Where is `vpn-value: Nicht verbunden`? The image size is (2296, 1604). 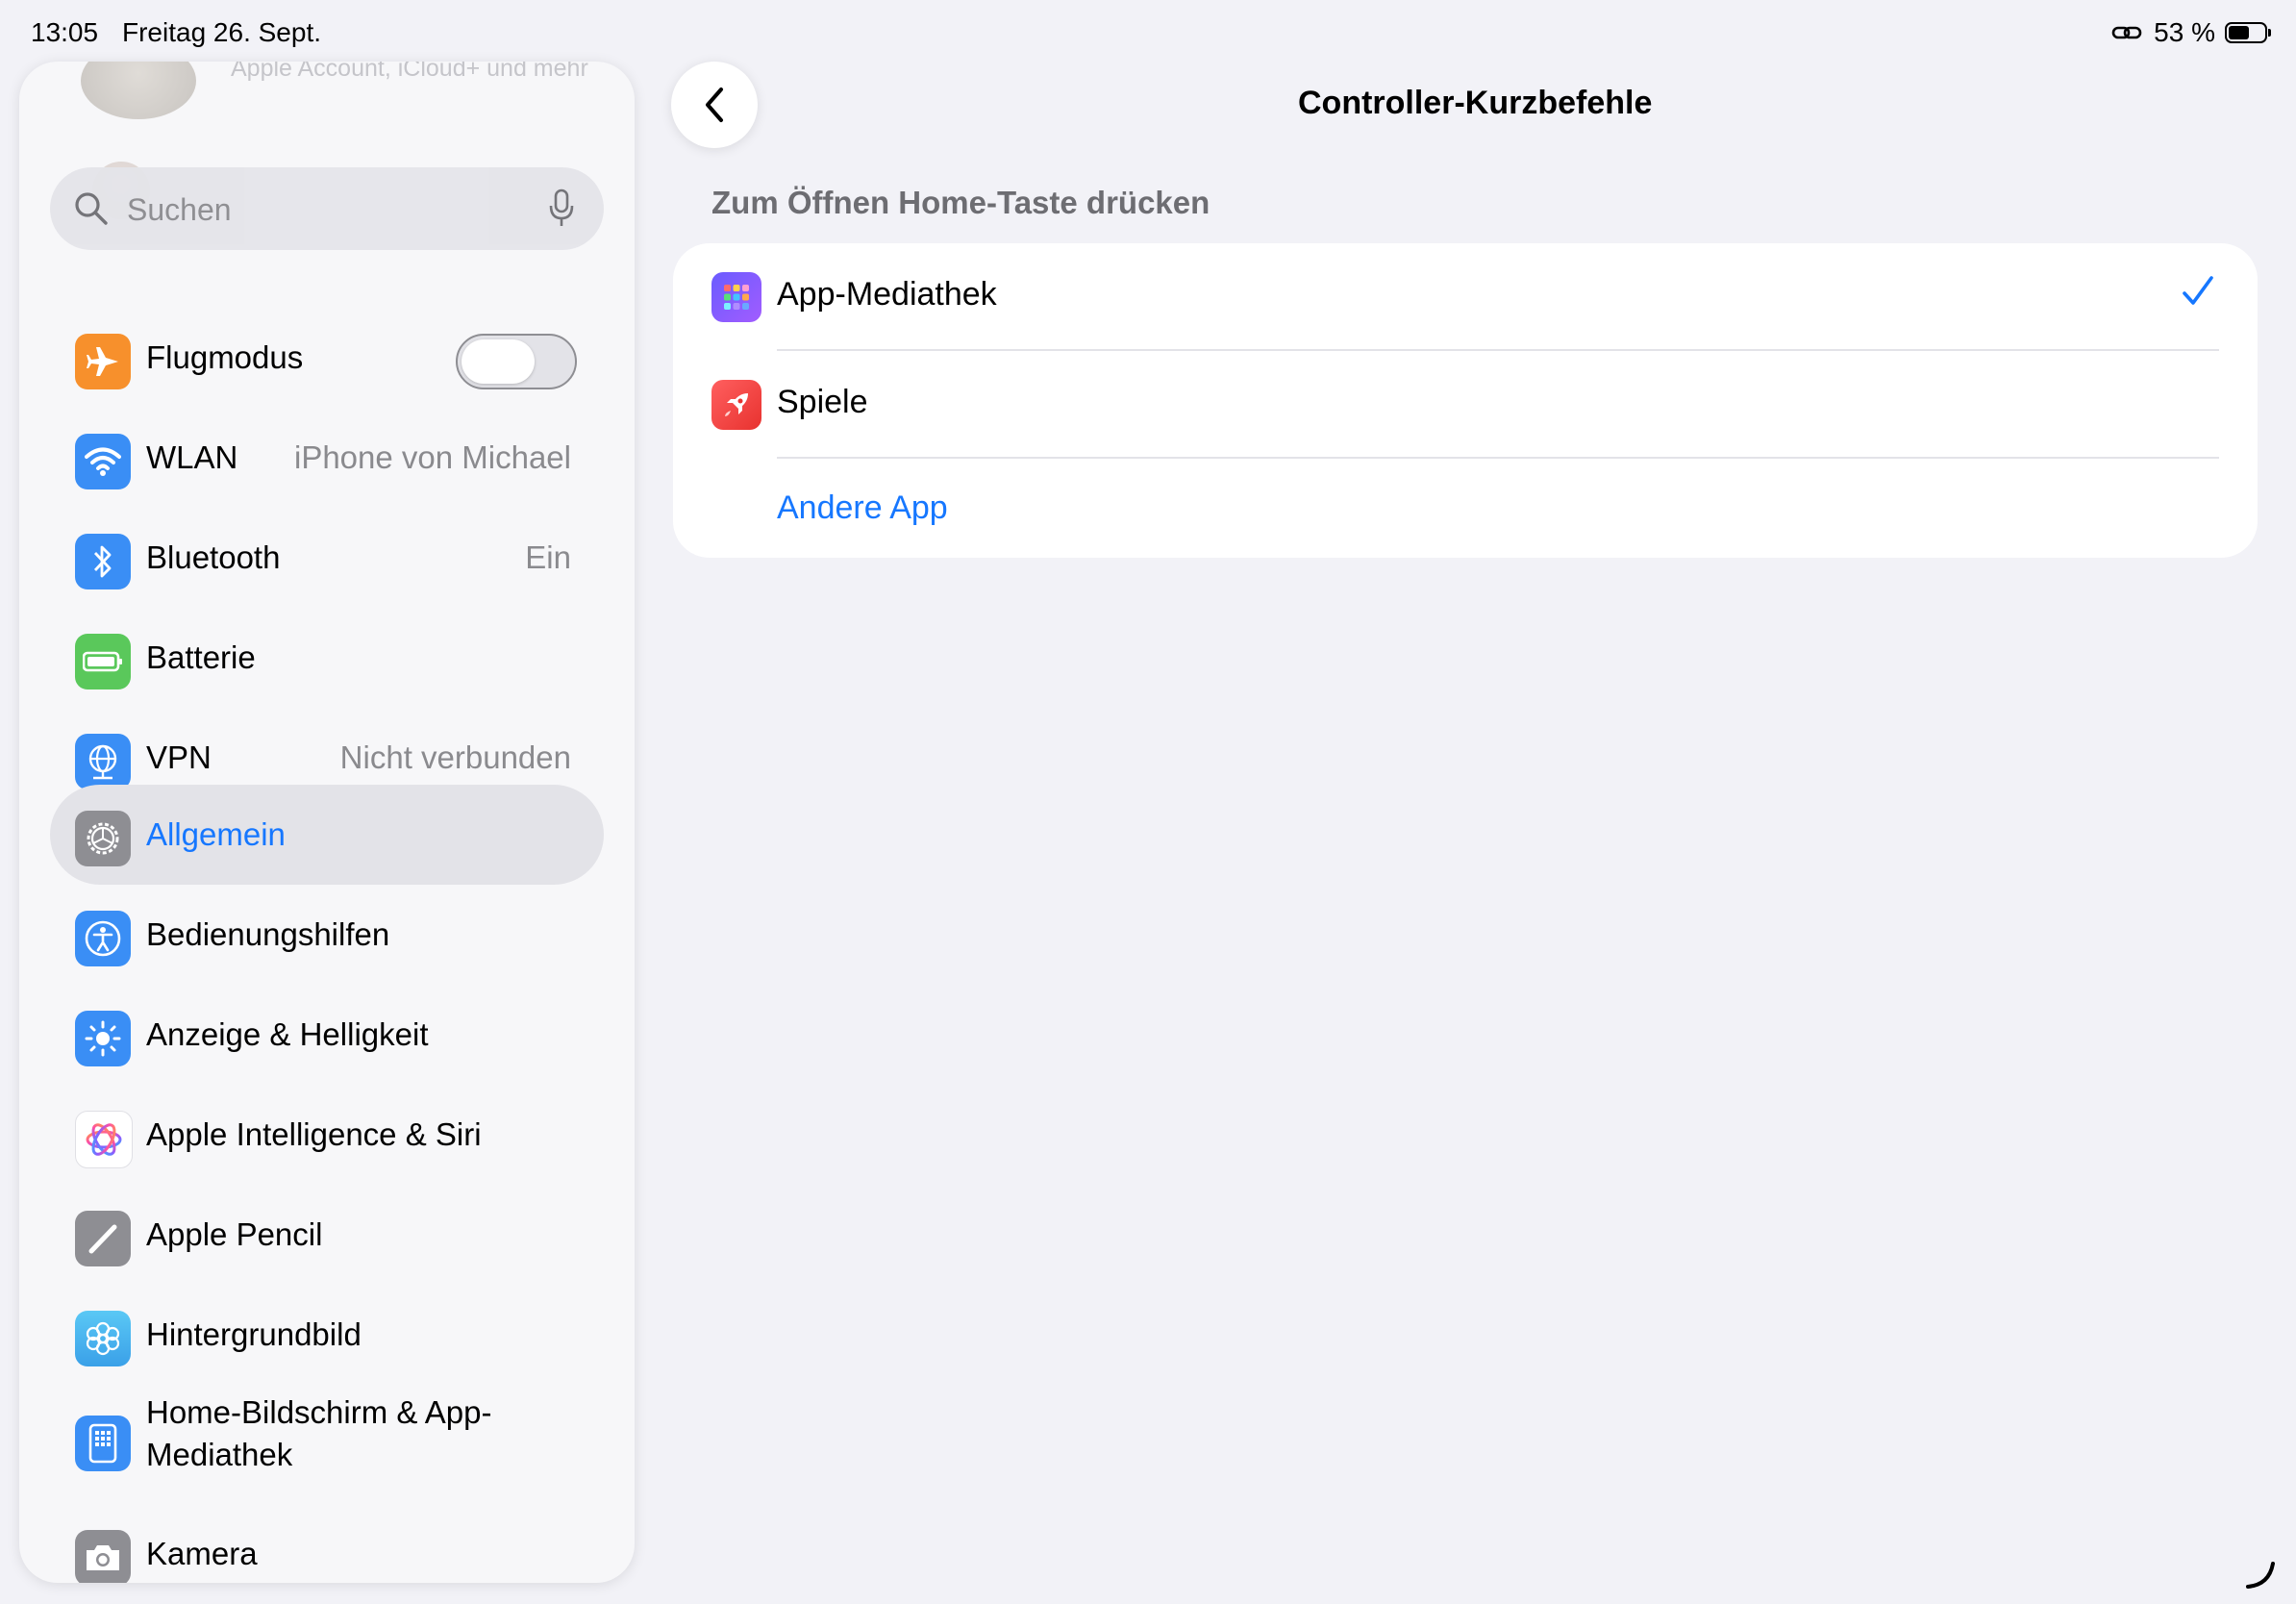 vpn-value: Nicht verbunden is located at coordinates (455, 757).